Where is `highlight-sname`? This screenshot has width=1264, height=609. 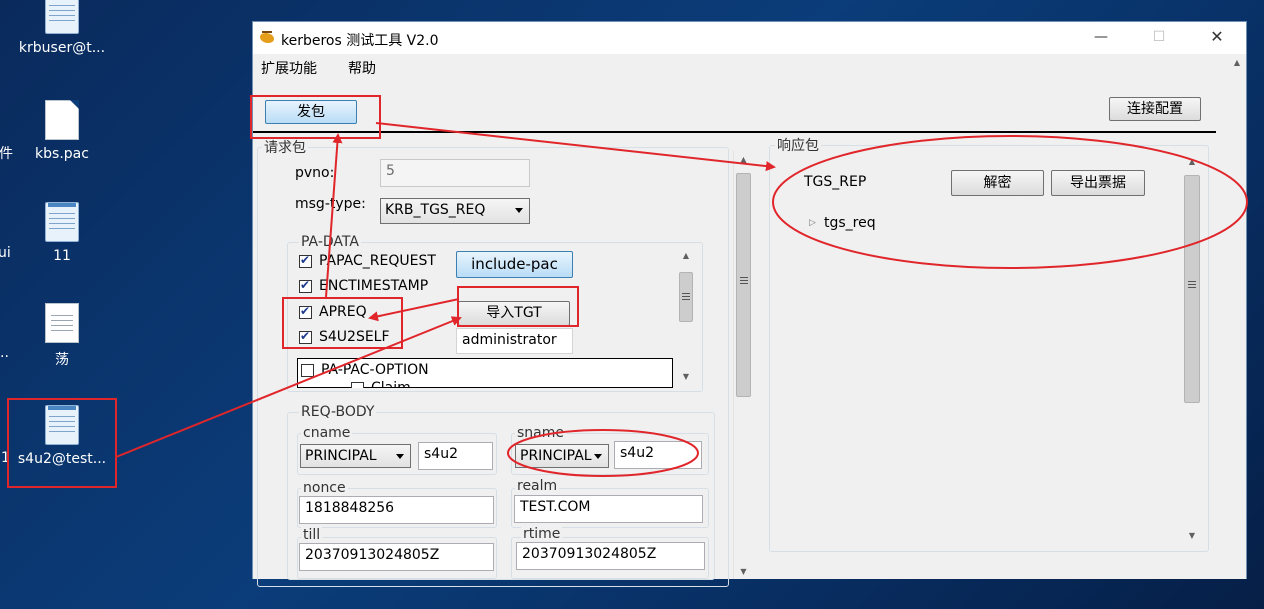 highlight-sname is located at coordinates (603, 453).